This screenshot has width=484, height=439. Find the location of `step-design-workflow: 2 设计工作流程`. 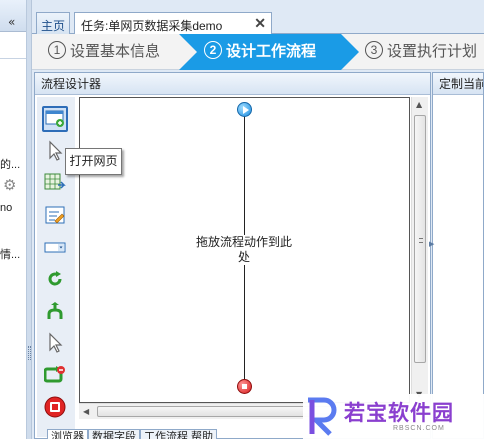

step-design-workflow: 2 设计工作流程 is located at coordinates (260, 52).